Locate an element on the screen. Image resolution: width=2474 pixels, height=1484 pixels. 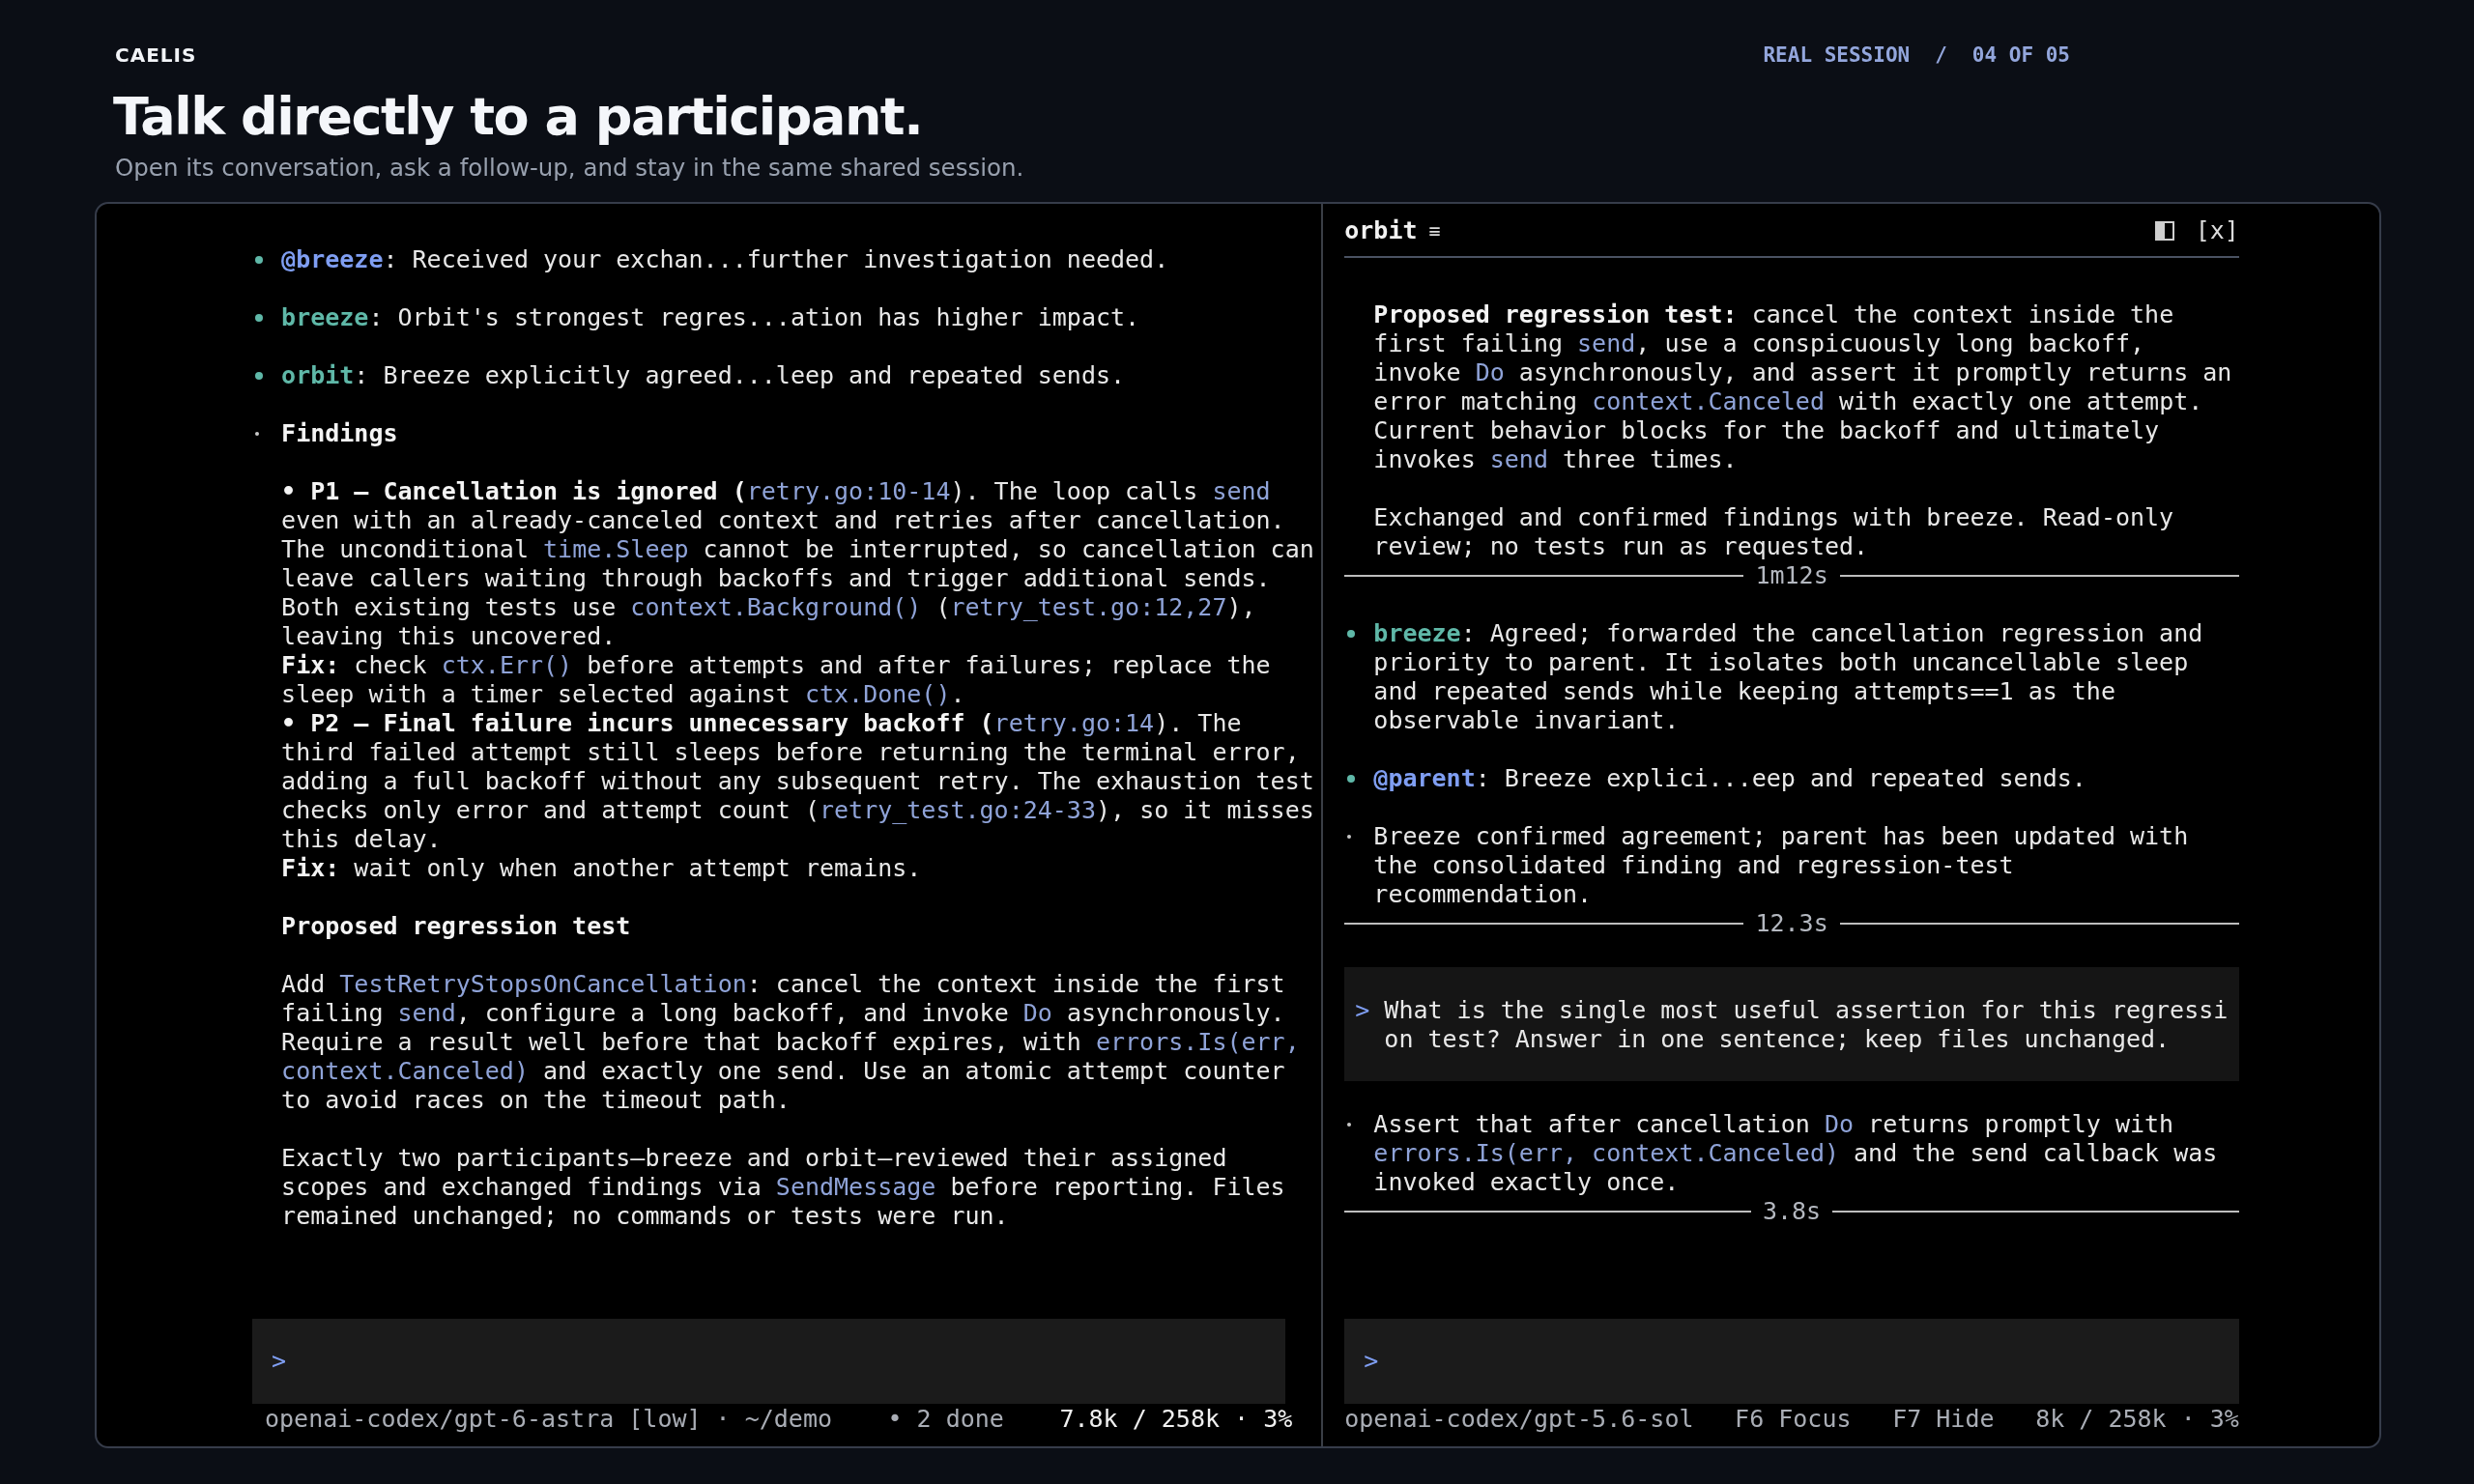
status-text: F6 Focus is located at coordinates (1794, 1420).